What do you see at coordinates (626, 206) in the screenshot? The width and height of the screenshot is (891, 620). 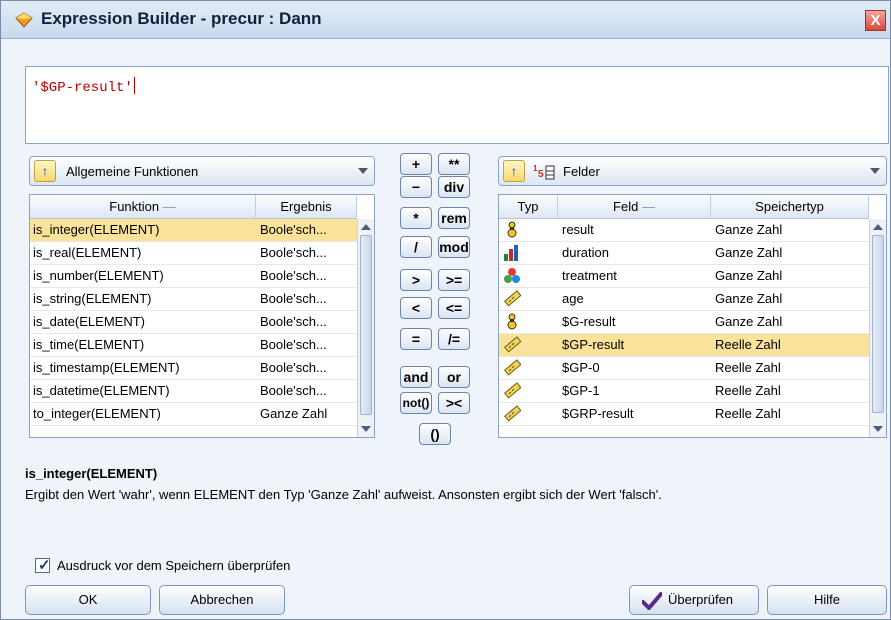 I see `column-header-feld-label: Feld` at bounding box center [626, 206].